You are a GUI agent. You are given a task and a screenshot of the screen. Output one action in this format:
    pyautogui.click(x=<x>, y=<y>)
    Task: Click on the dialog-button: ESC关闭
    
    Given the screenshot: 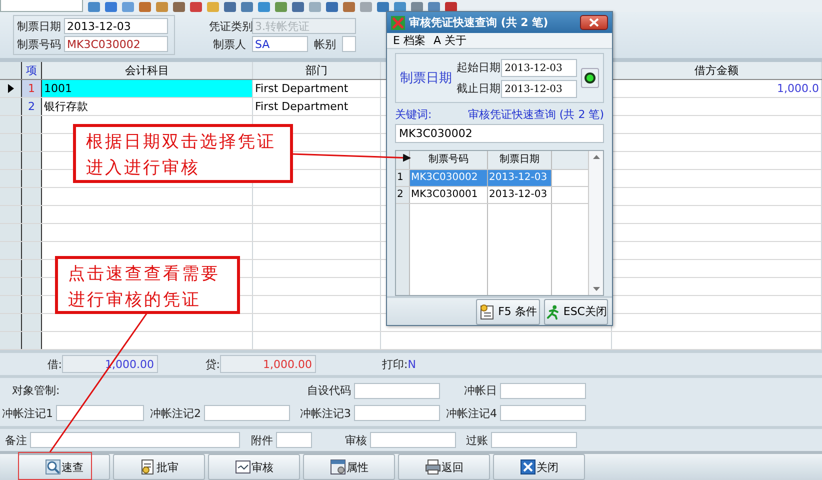 What is the action you would take?
    pyautogui.click(x=576, y=311)
    